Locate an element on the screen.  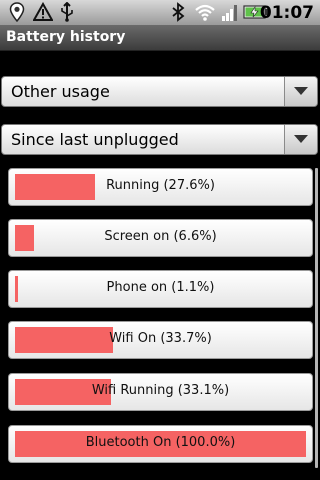
list-item: Bluetooth On (100.0%) is located at coordinates (160, 444).